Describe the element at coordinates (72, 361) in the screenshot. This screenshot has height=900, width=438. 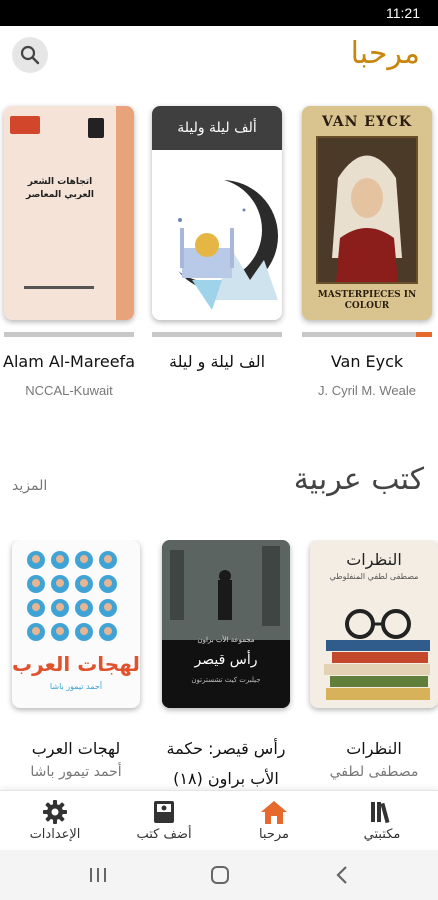
I see `book-title: Alam Al-Mareefa` at that location.